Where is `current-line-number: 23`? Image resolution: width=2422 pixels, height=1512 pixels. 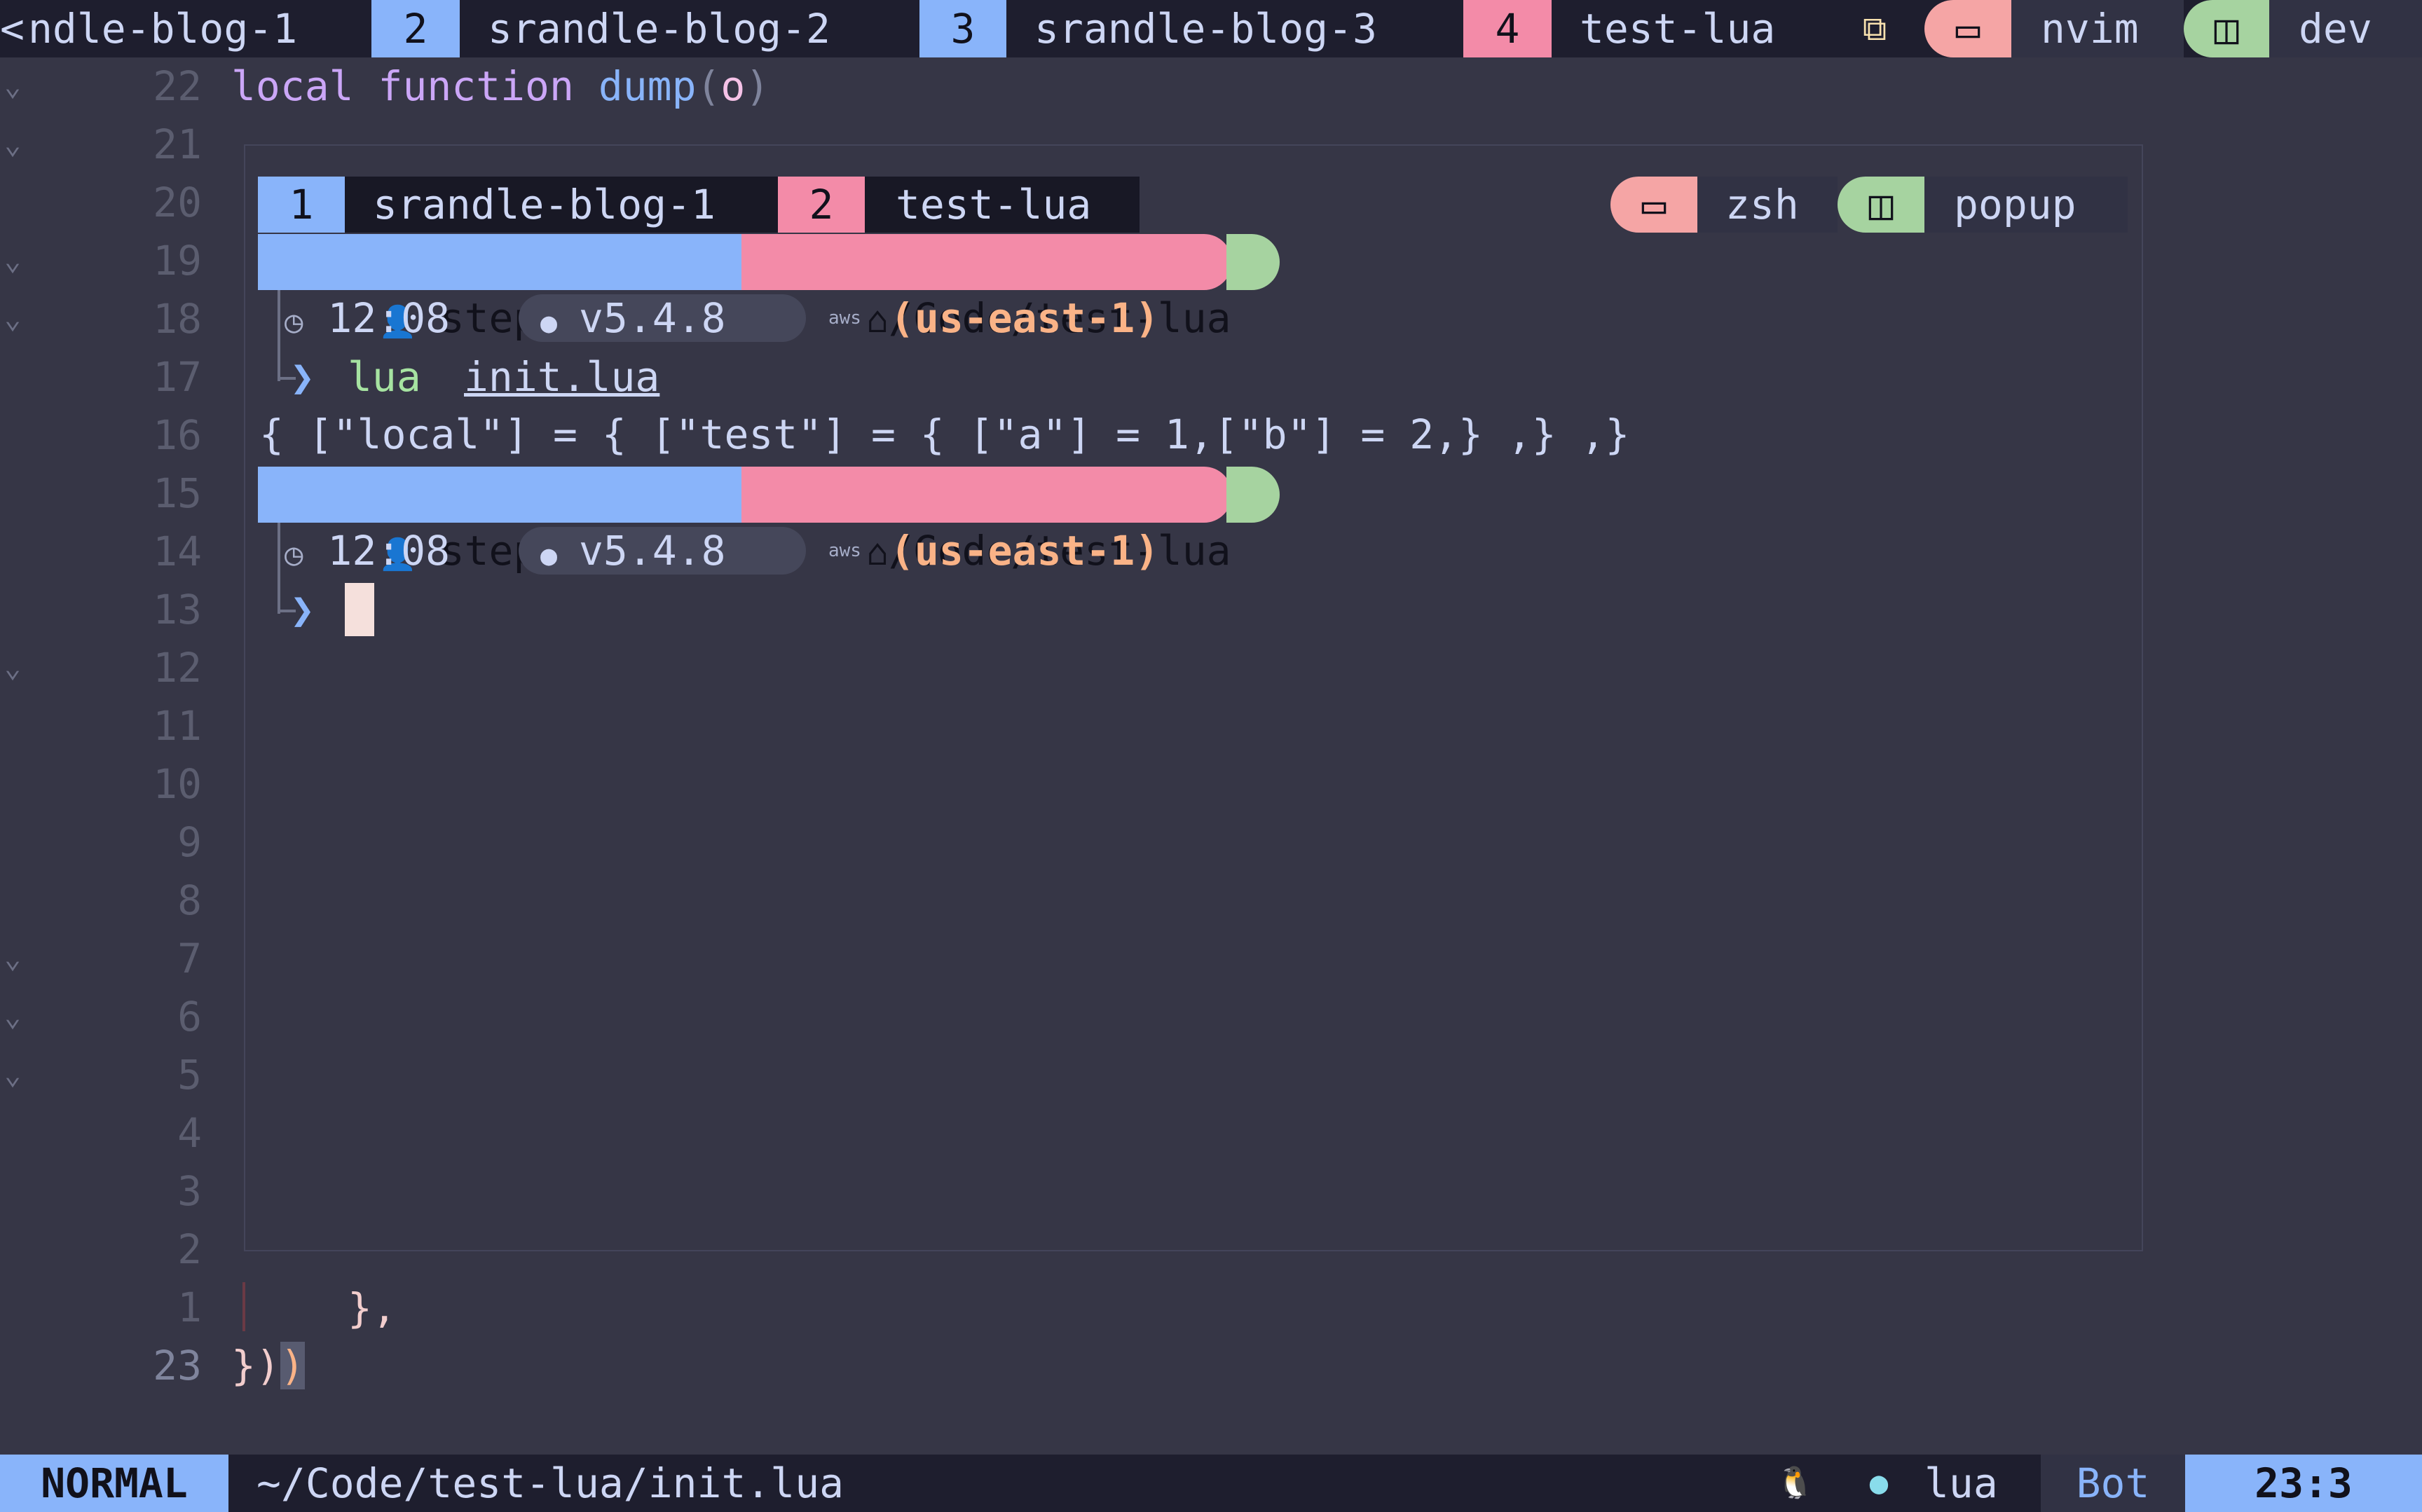 current-line-number: 23 is located at coordinates (177, 1365).